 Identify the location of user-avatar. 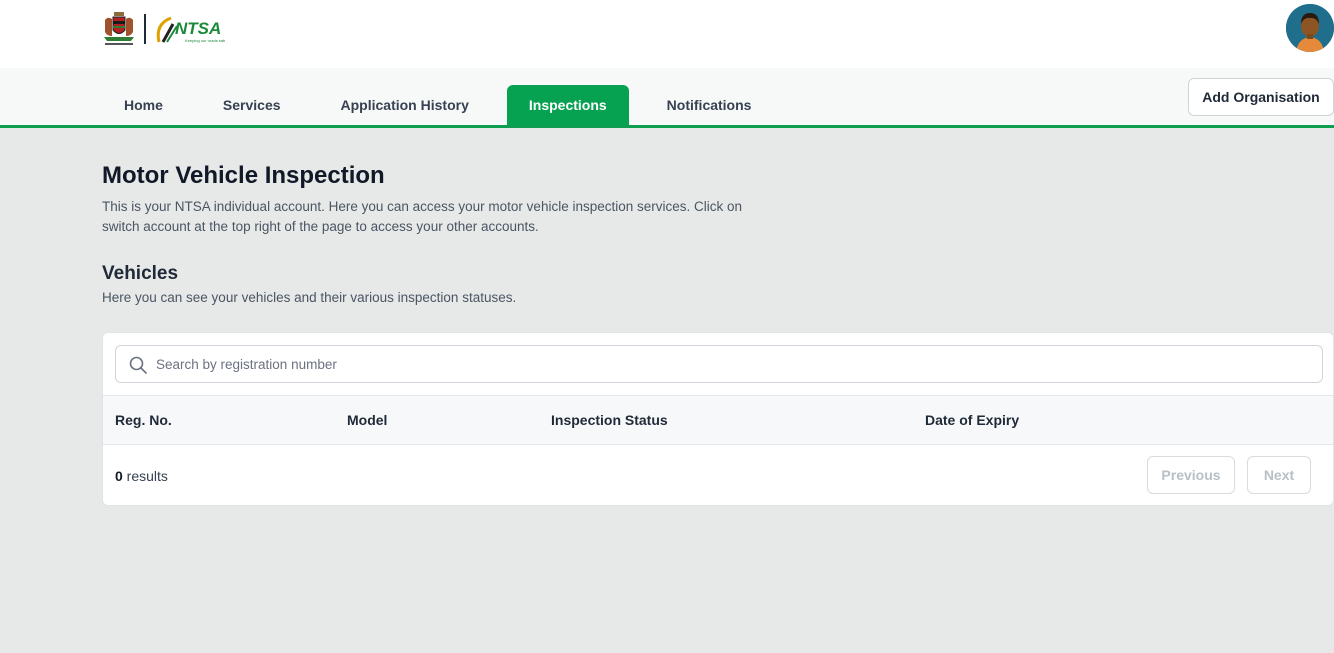
(1310, 28).